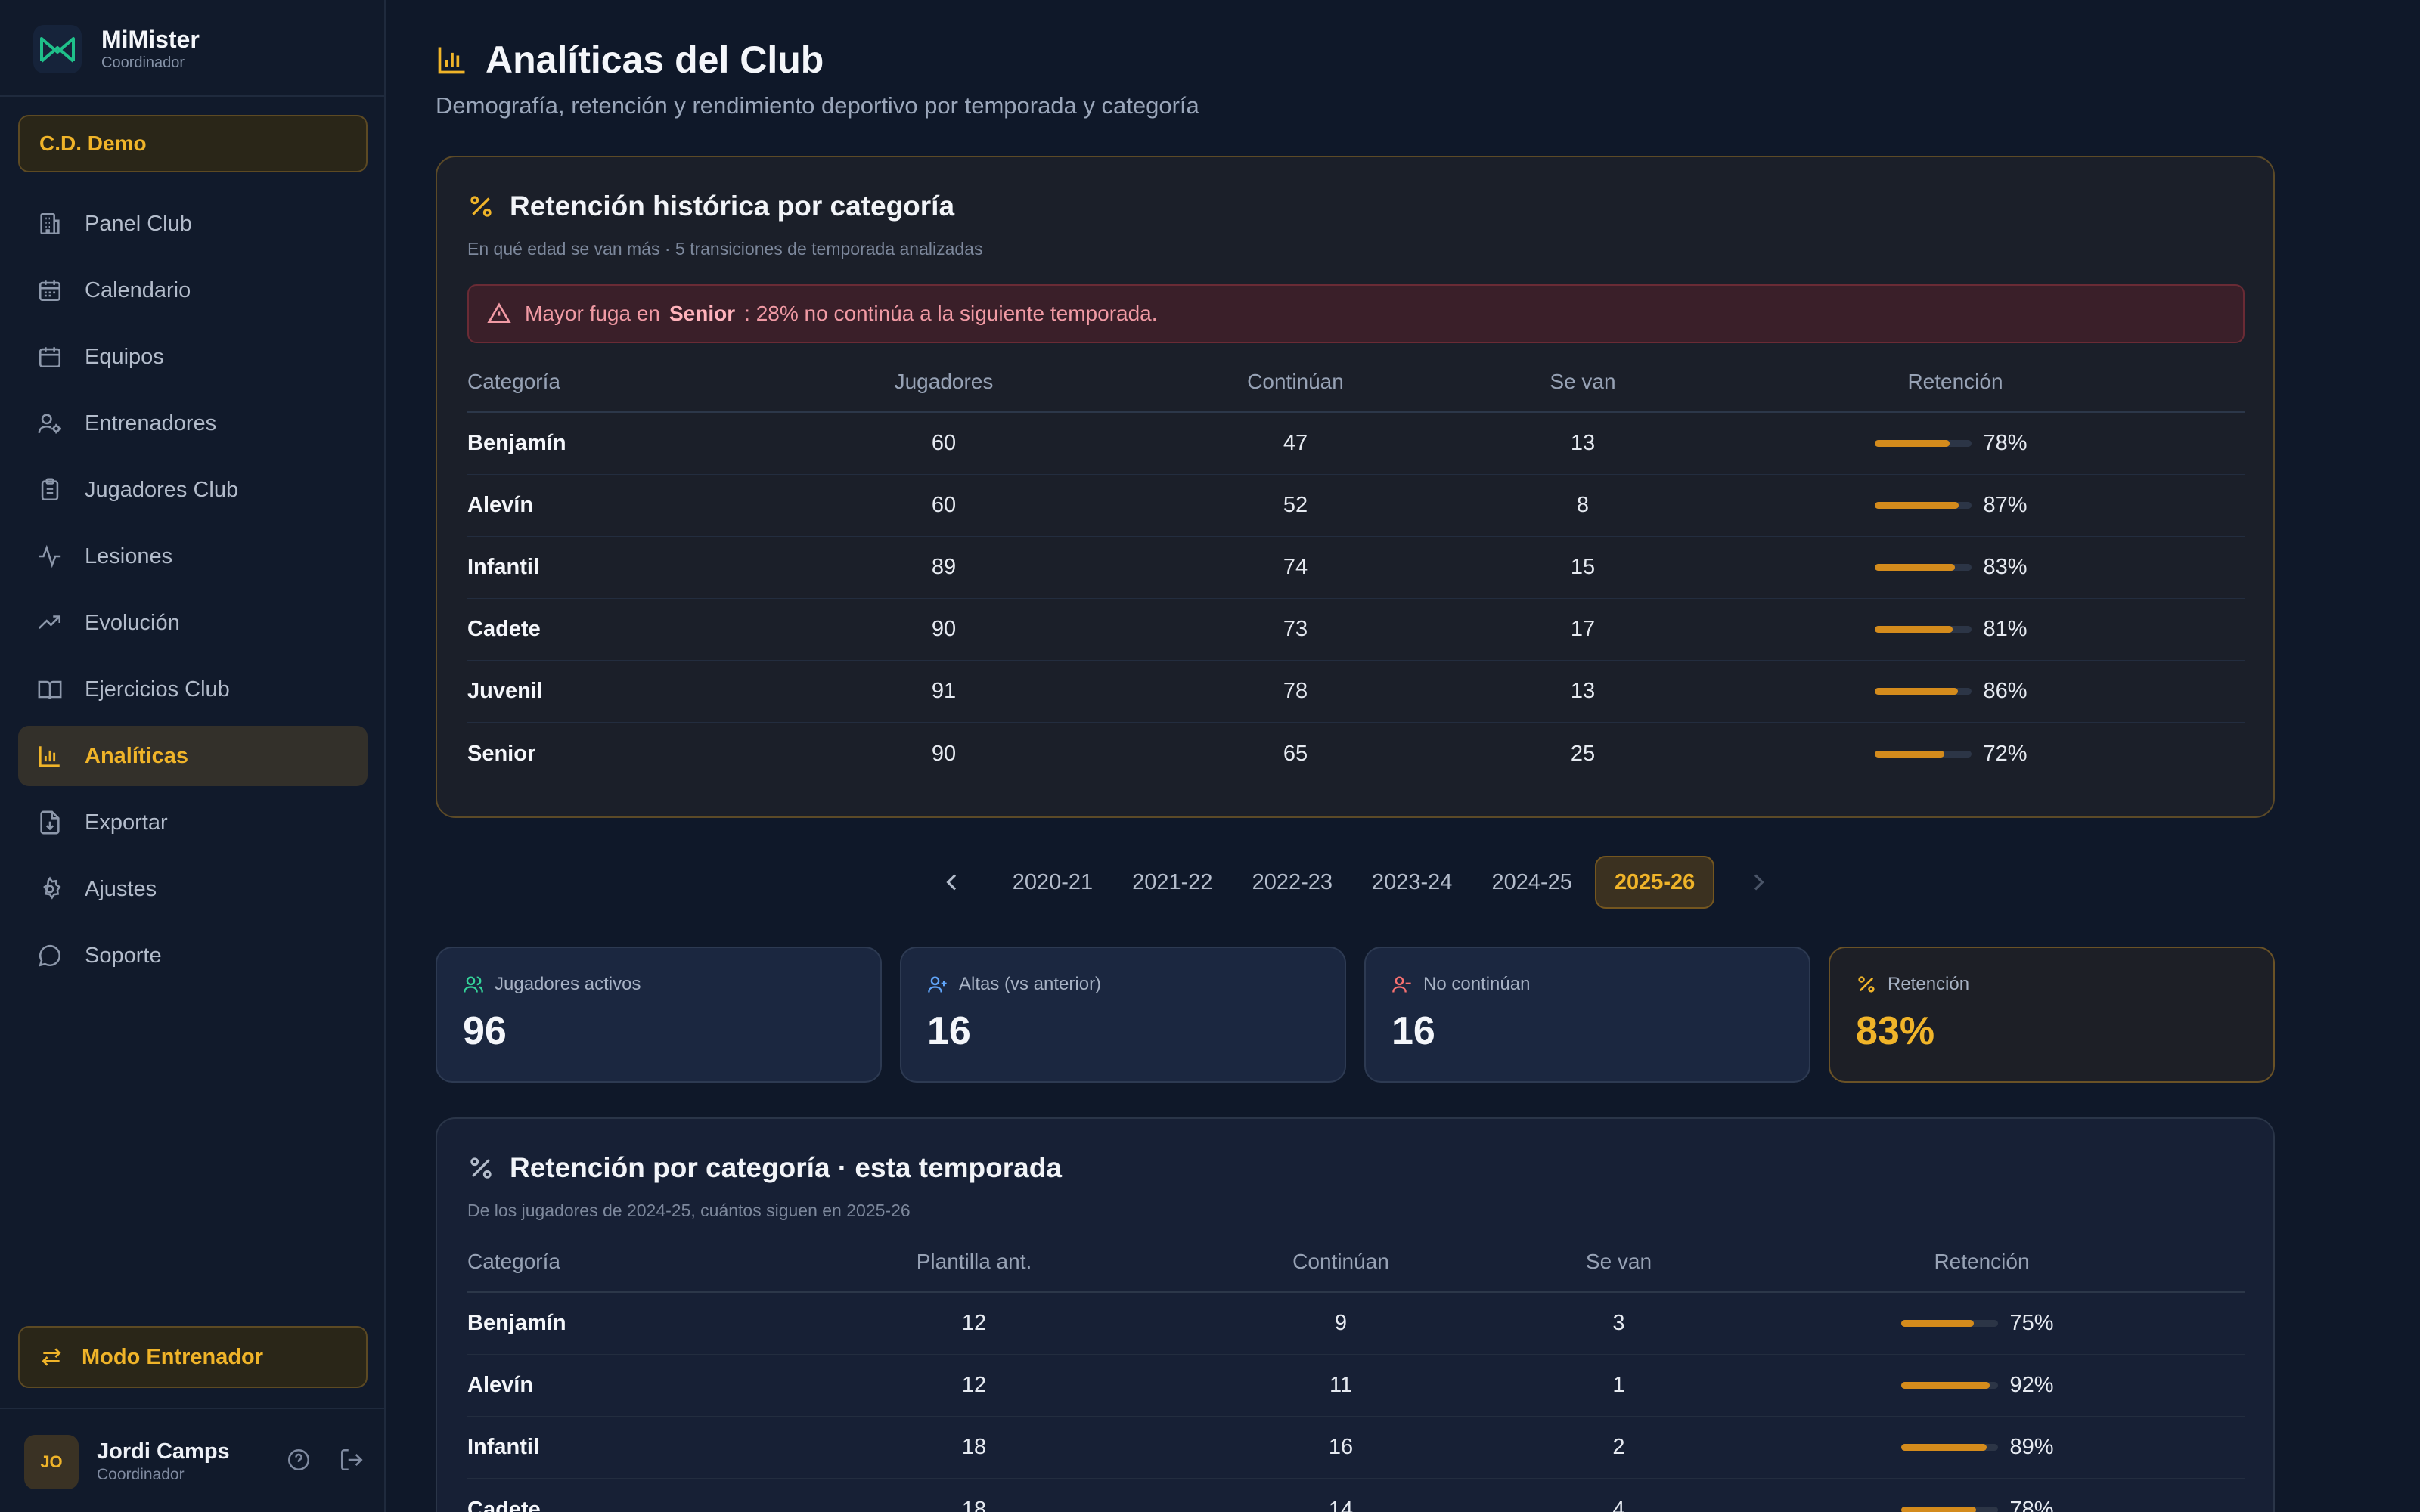 This screenshot has height=1512, width=2420. I want to click on cell-category: Infantil, so click(503, 1447).